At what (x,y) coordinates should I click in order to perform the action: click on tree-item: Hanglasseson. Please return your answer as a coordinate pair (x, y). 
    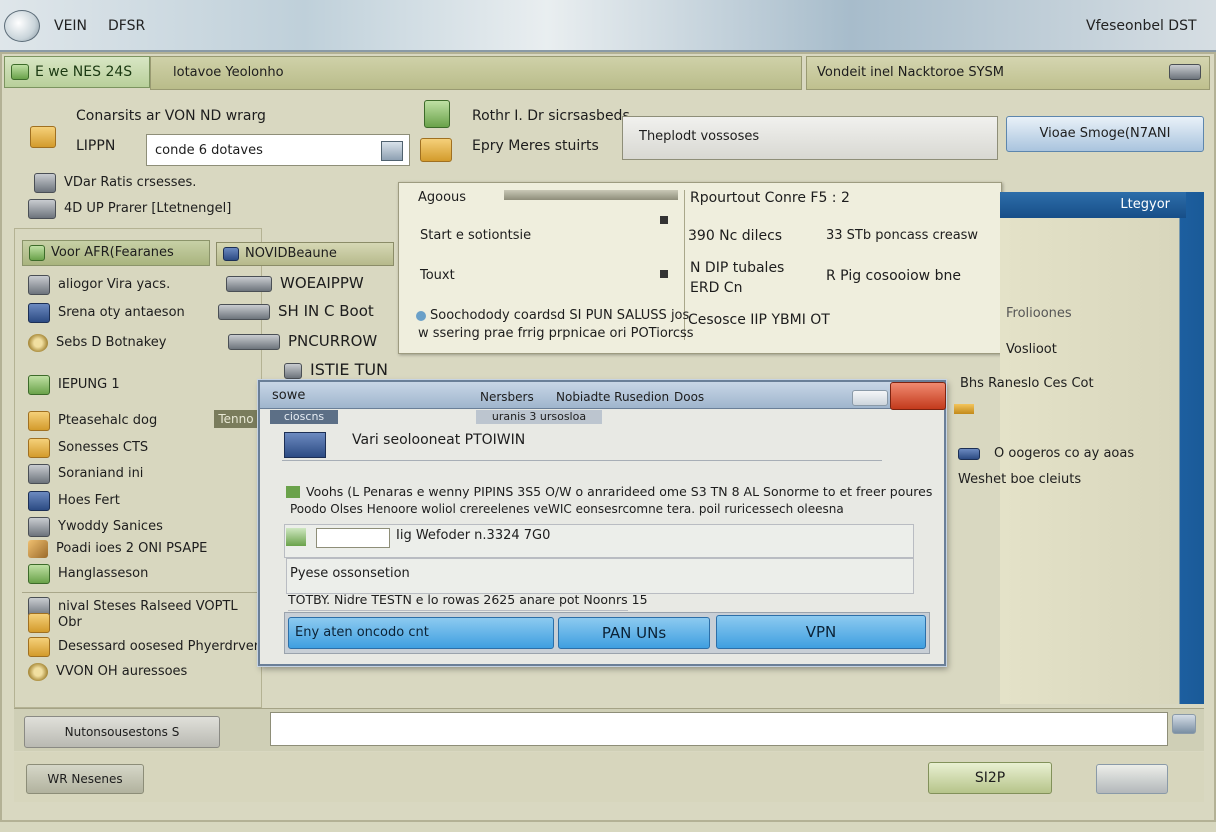
    Looking at the image, I should click on (88, 574).